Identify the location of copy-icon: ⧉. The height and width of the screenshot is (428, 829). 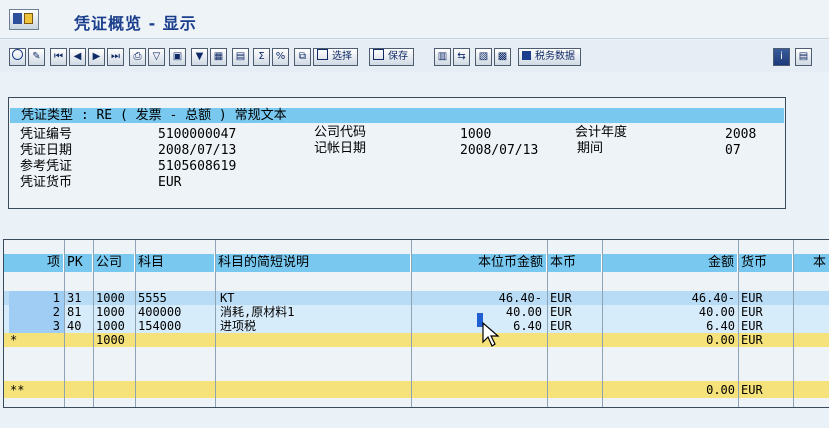
(302, 57).